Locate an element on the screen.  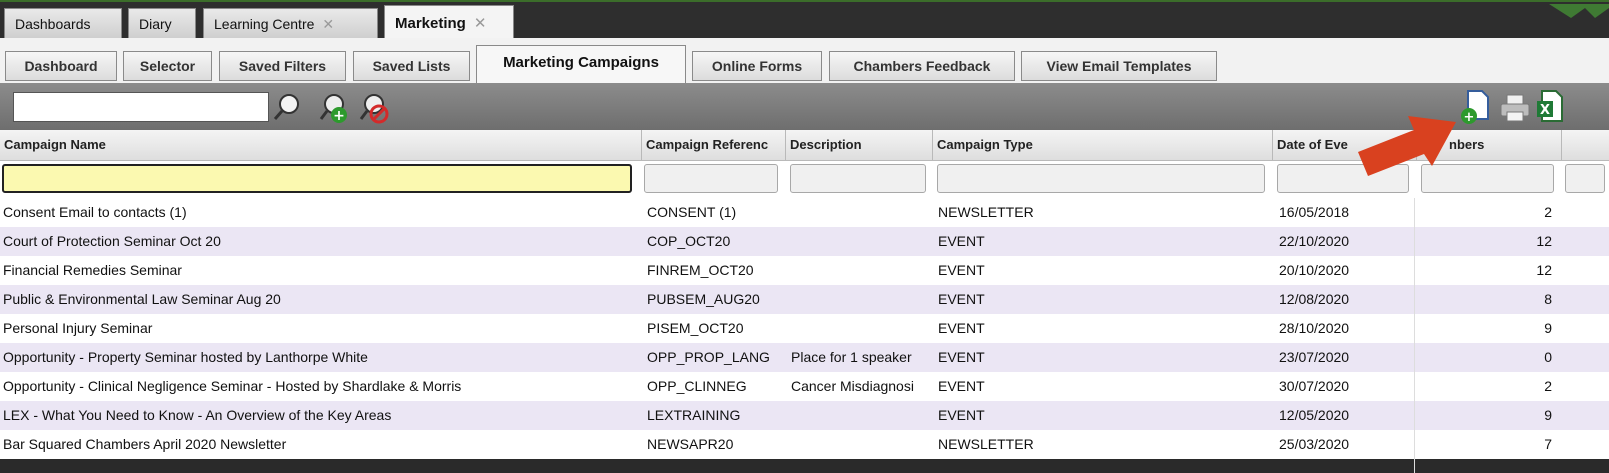
subtab-label: Online Forms is located at coordinates (757, 66).